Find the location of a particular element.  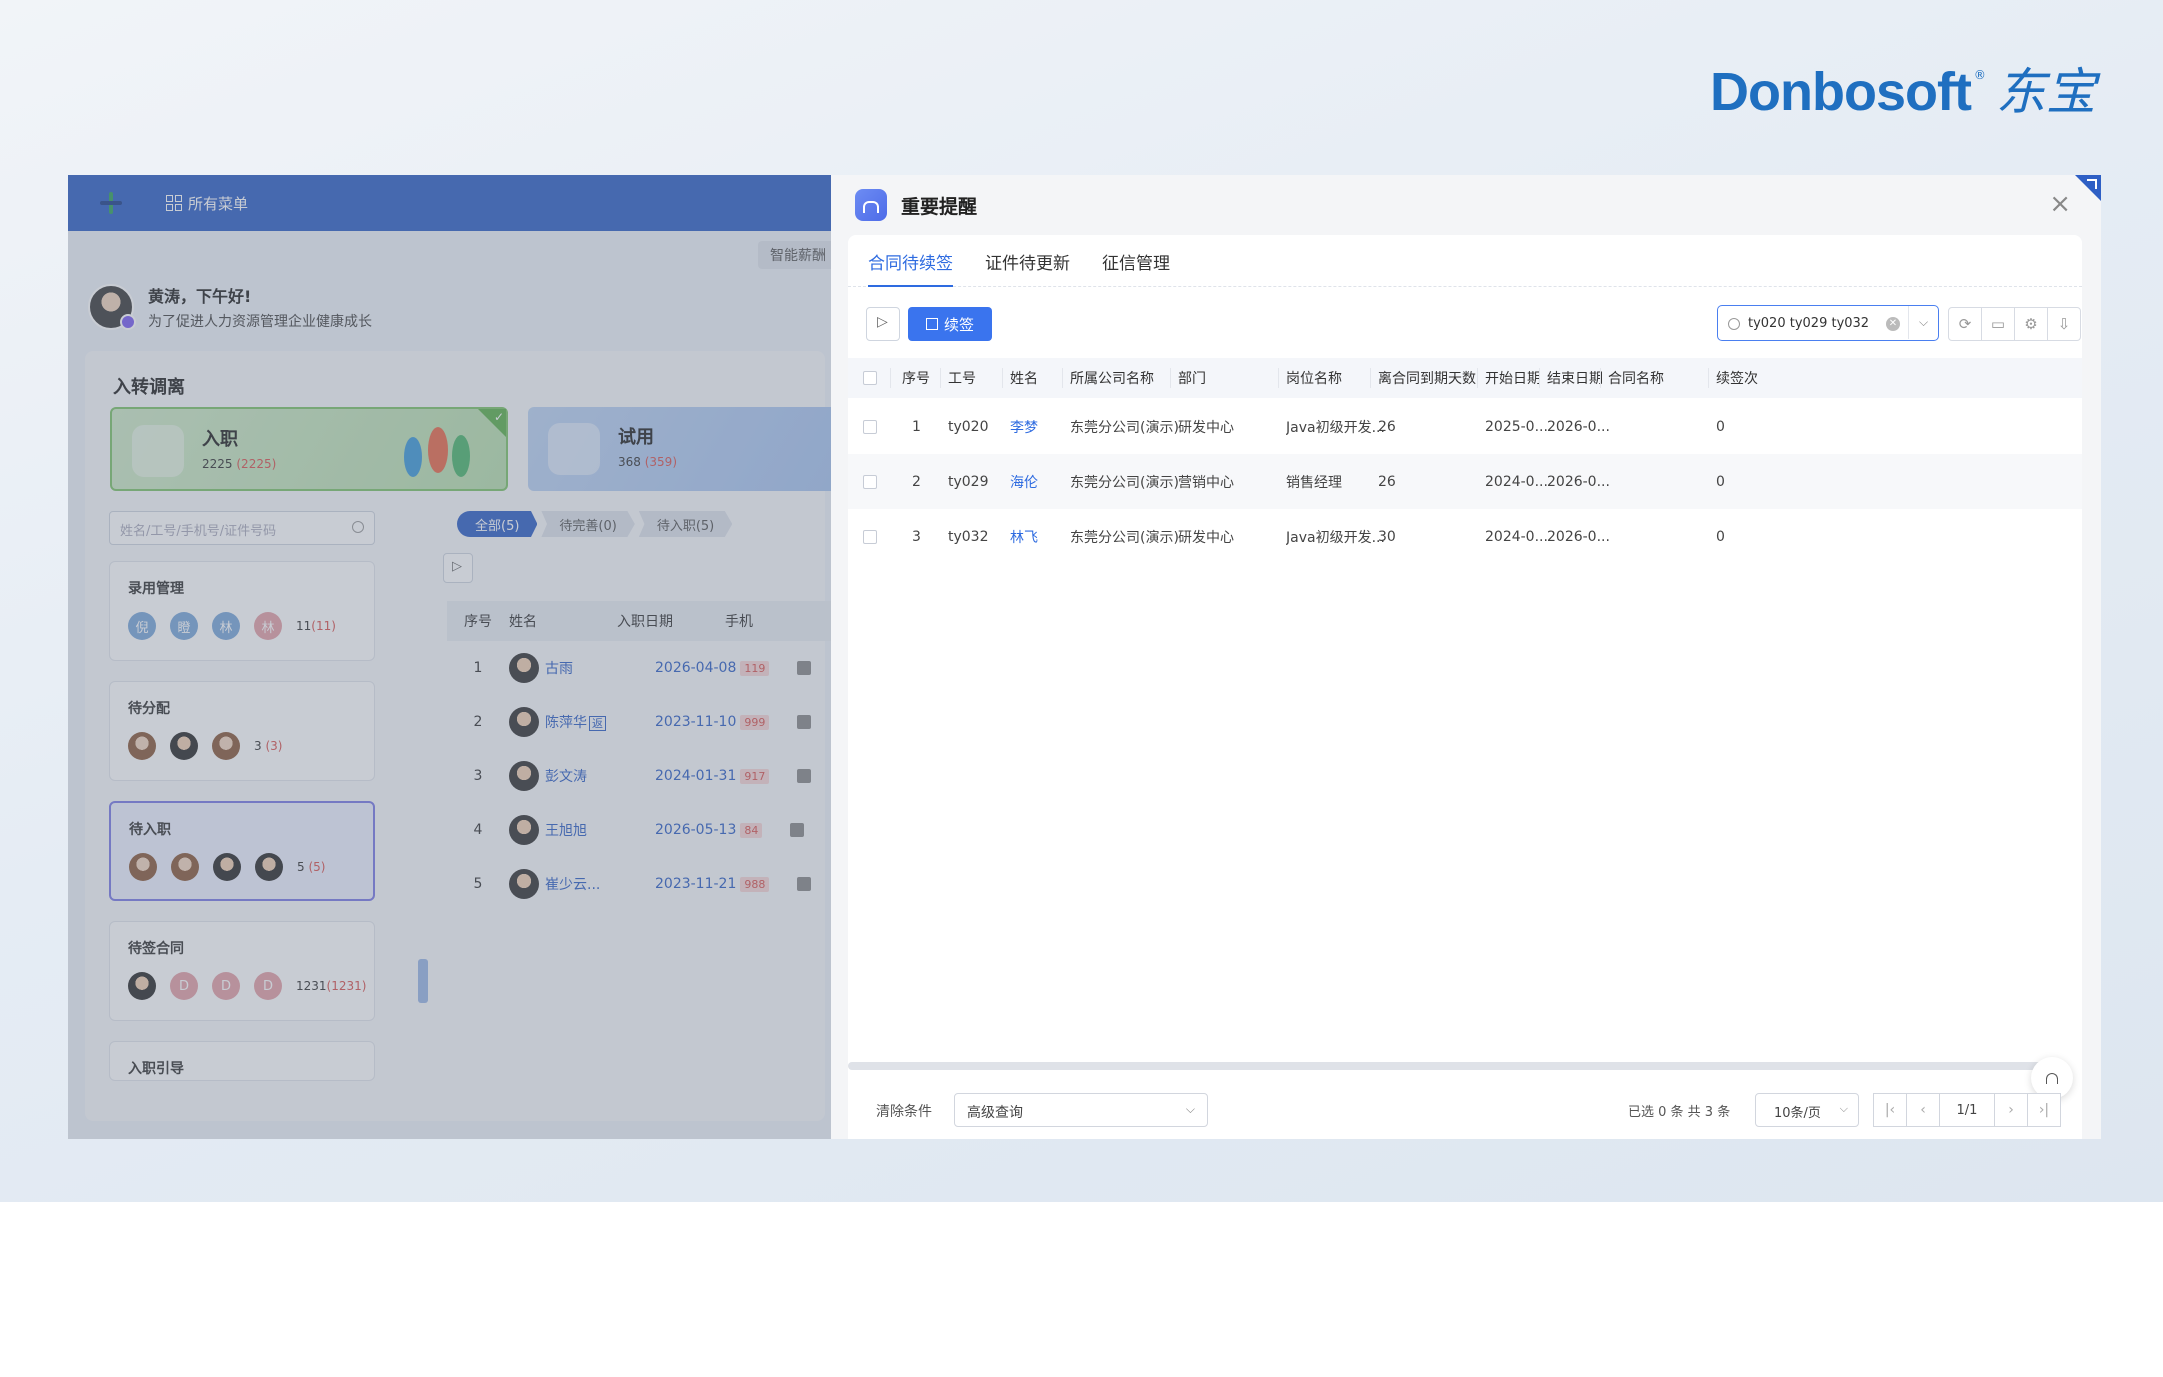

brand-registered-mark: ® is located at coordinates (1979, 75).